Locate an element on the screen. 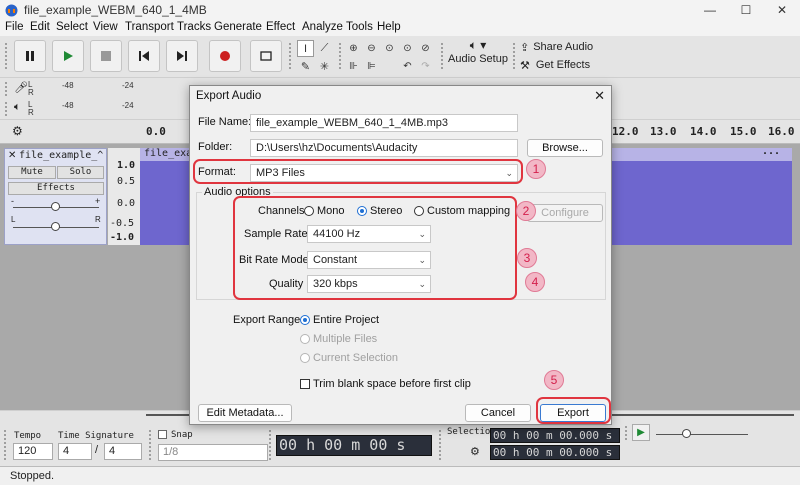  range-current-selection-radio: Current Selection is located at coordinates (349, 358).